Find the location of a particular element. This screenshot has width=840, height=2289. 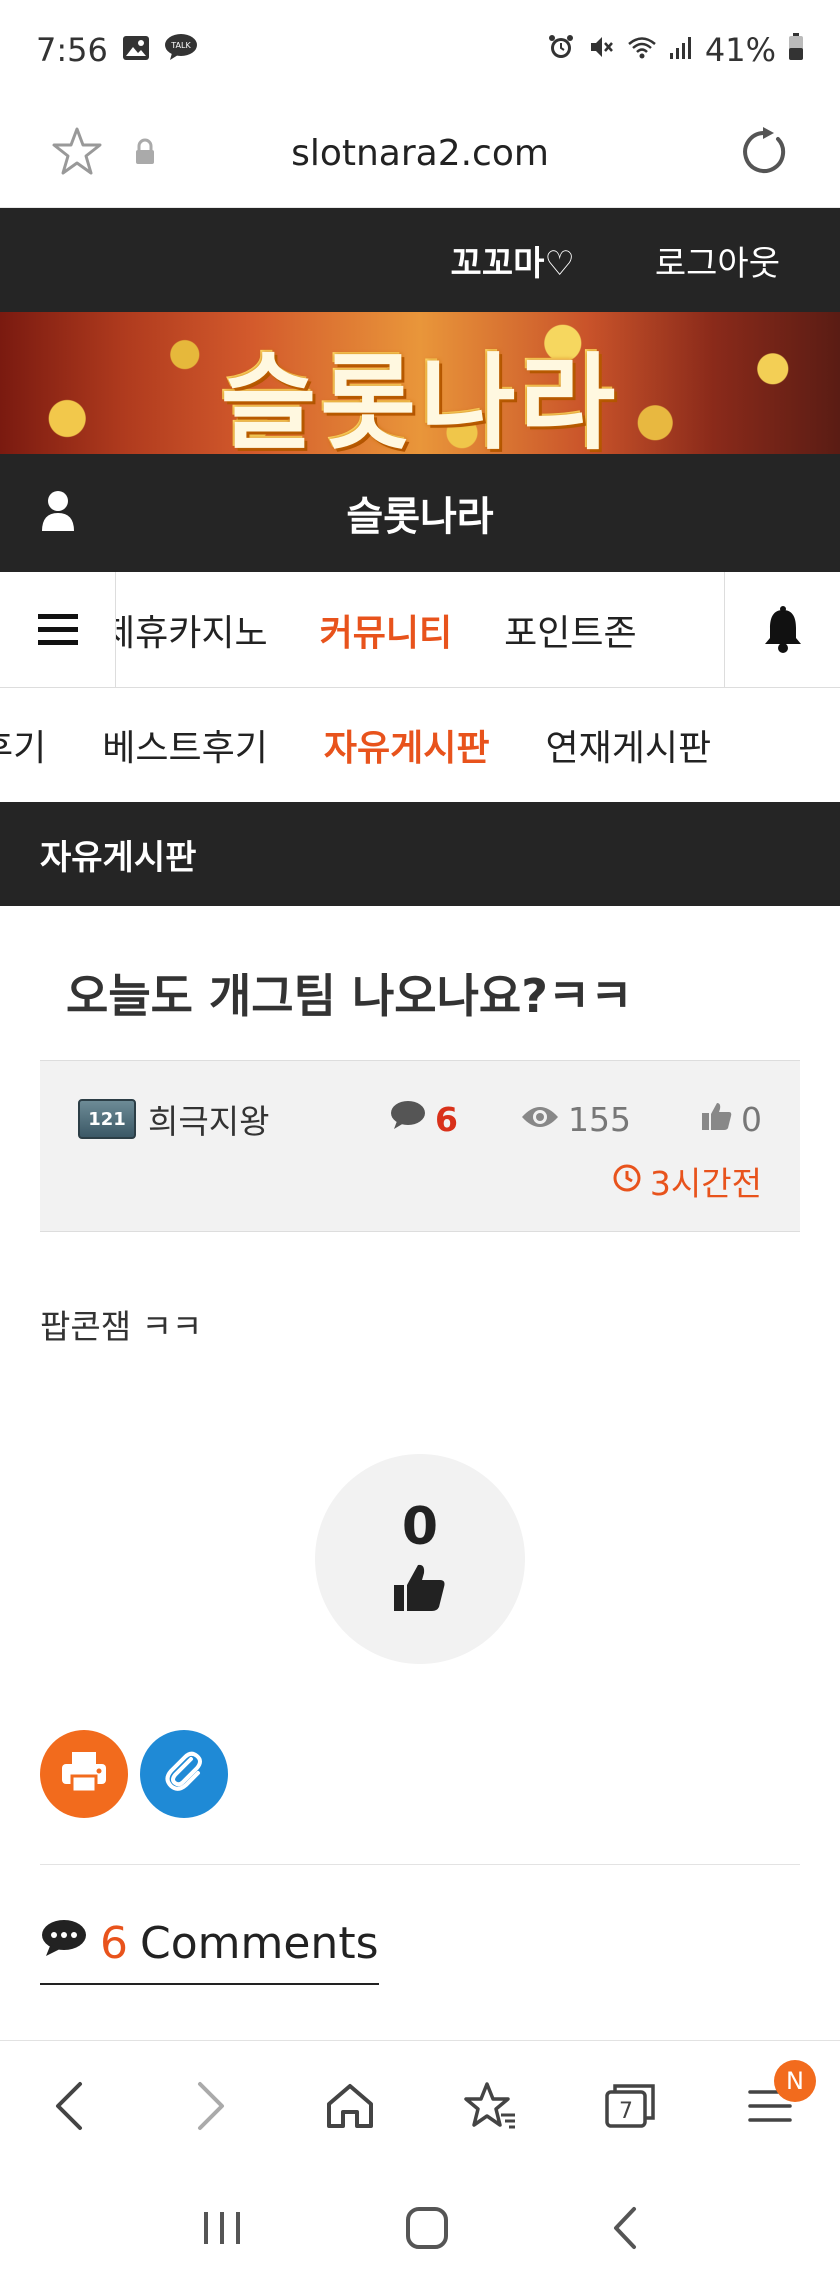

talk-icon: TALK is located at coordinates (181, 50).